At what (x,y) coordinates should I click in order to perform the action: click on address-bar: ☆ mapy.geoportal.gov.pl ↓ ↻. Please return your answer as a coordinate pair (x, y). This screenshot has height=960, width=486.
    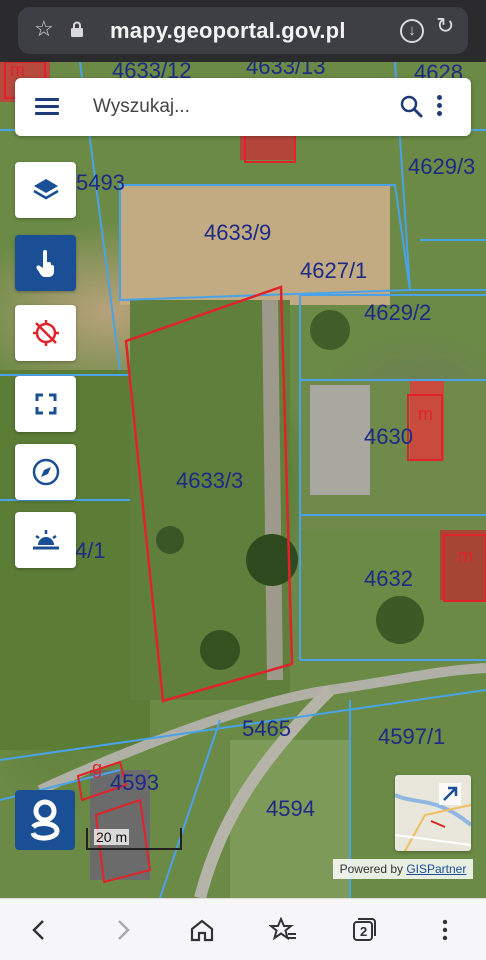
    Looking at the image, I should click on (243, 30).